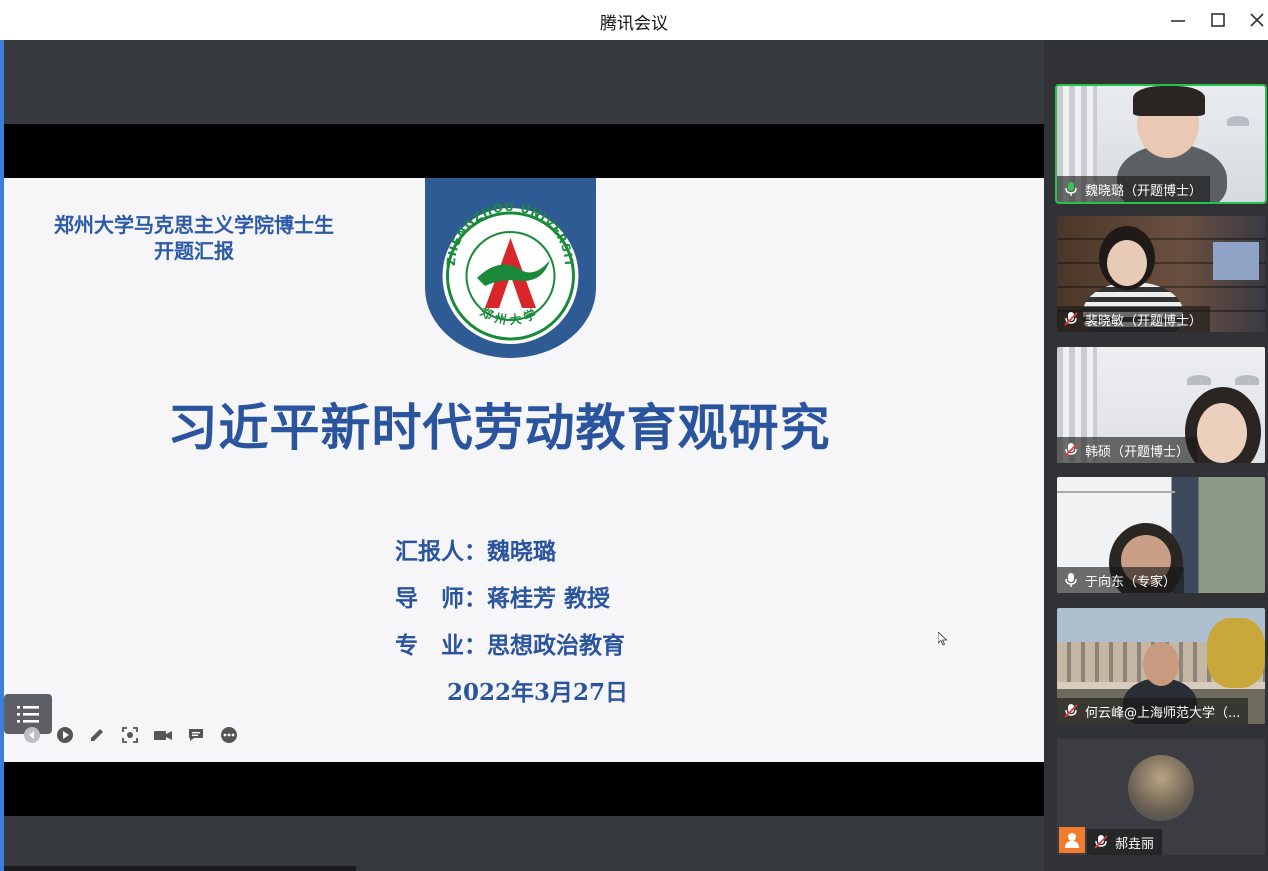  I want to click on list-icon, so click(28, 714).